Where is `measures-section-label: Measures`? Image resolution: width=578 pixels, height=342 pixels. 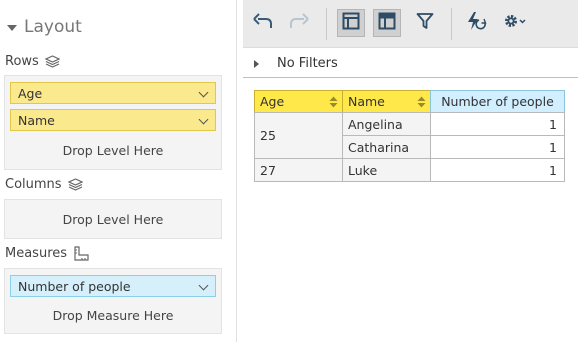
measures-section-label: Measures is located at coordinates (47, 253).